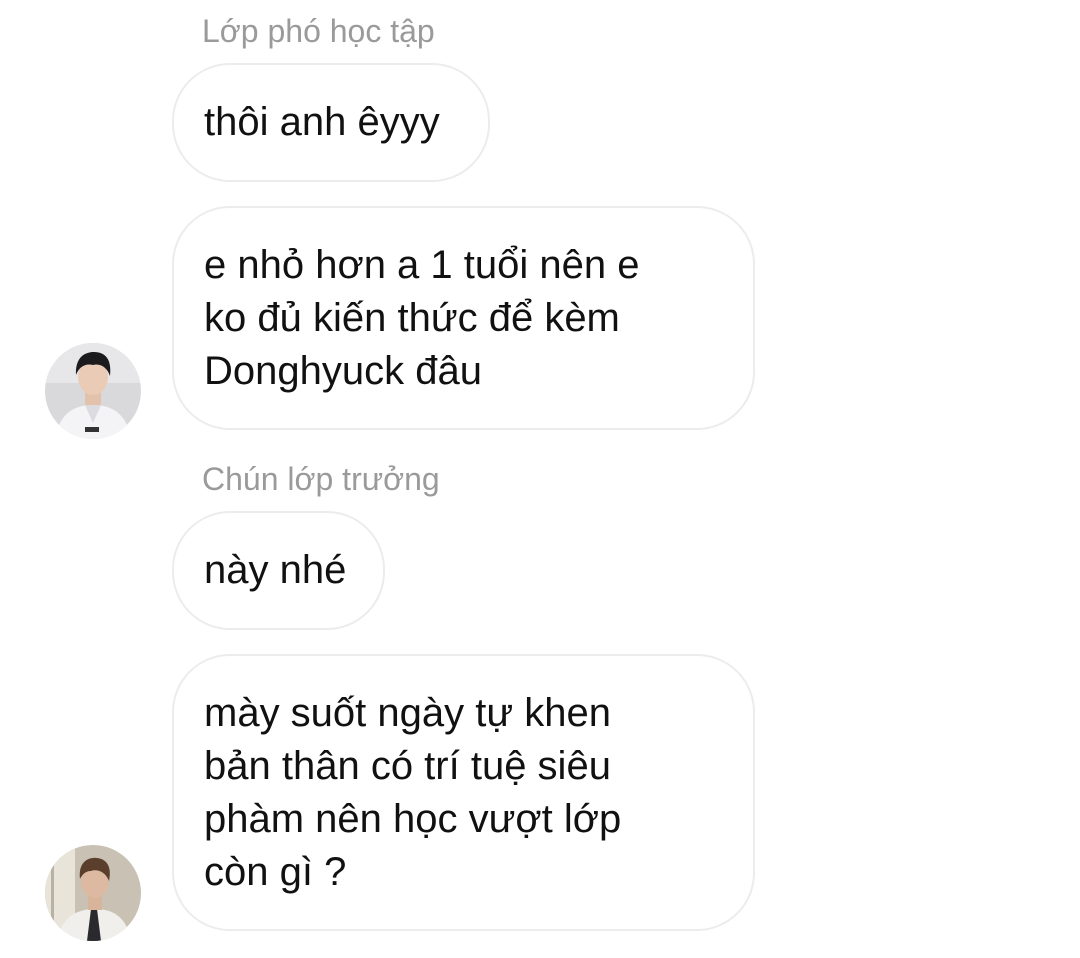 The width and height of the screenshot is (1080, 958). I want to click on message-line: phàm nên học vượt lớp, so click(413, 818).